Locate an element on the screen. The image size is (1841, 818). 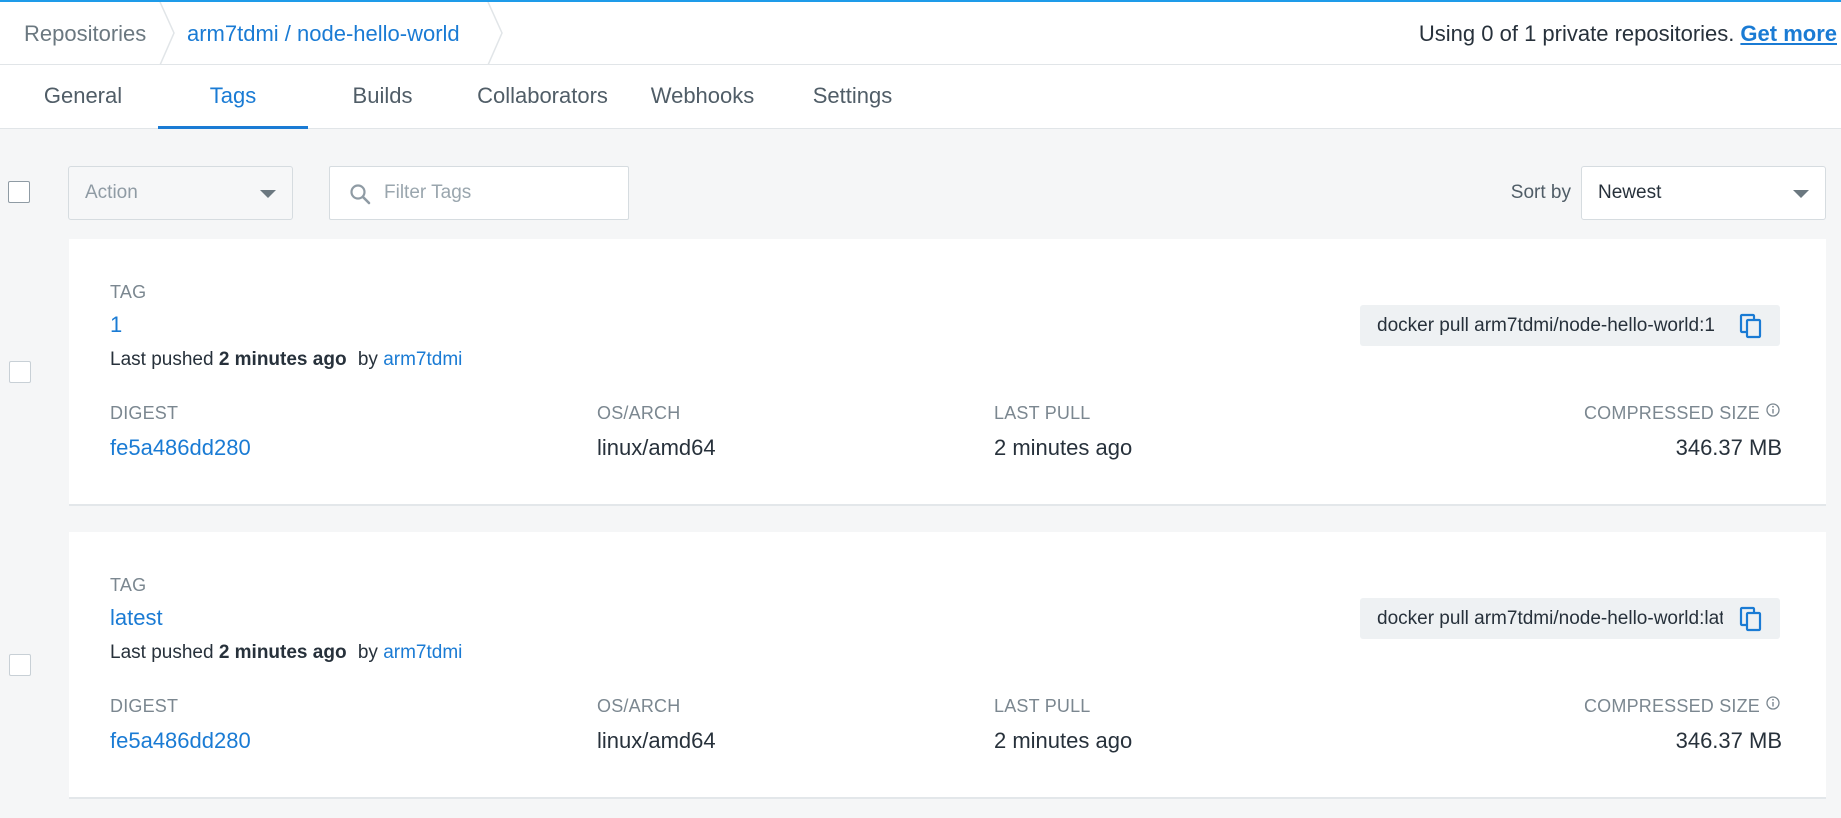
filter-tags-input is located at coordinates (504, 193).